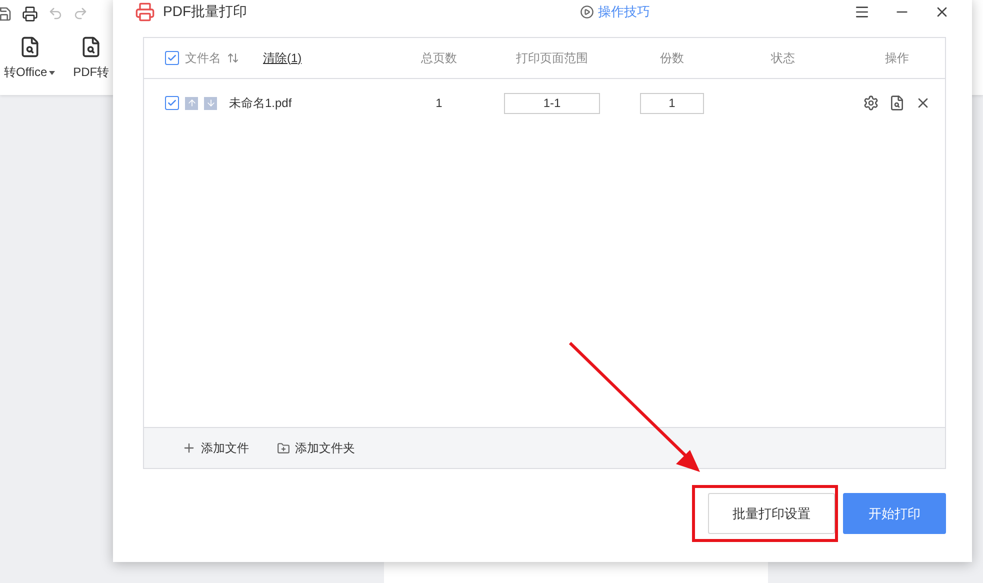 This screenshot has height=583, width=983. I want to click on printer-icon, so click(145, 12).